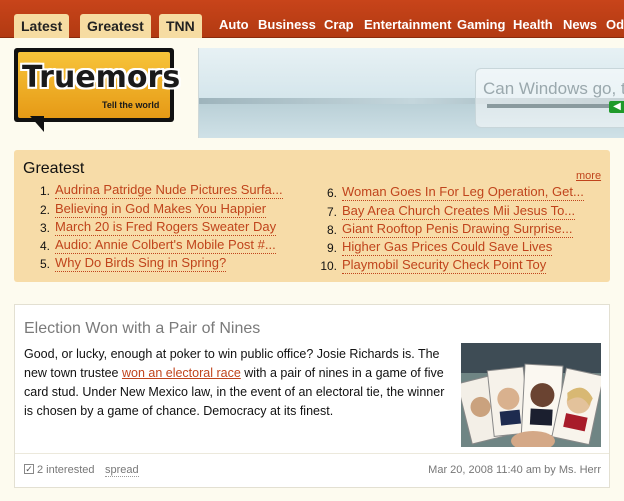  I want to click on item-link: Playmobil Security Check Point Toy, so click(444, 265).